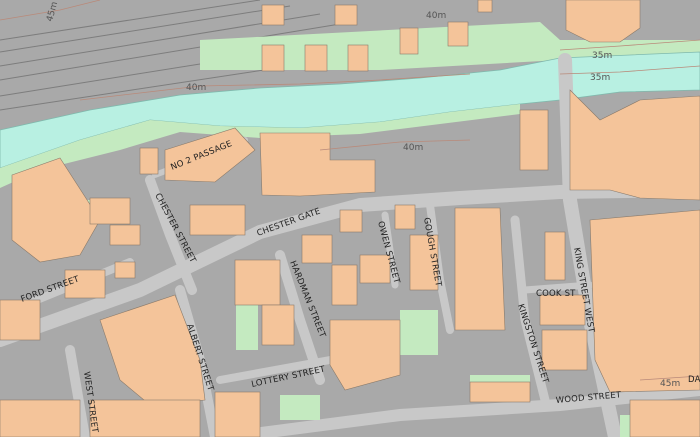 The image size is (700, 437). Describe the element at coordinates (694, 380) in the screenshot. I see `street-label-edge-da: DA` at that location.